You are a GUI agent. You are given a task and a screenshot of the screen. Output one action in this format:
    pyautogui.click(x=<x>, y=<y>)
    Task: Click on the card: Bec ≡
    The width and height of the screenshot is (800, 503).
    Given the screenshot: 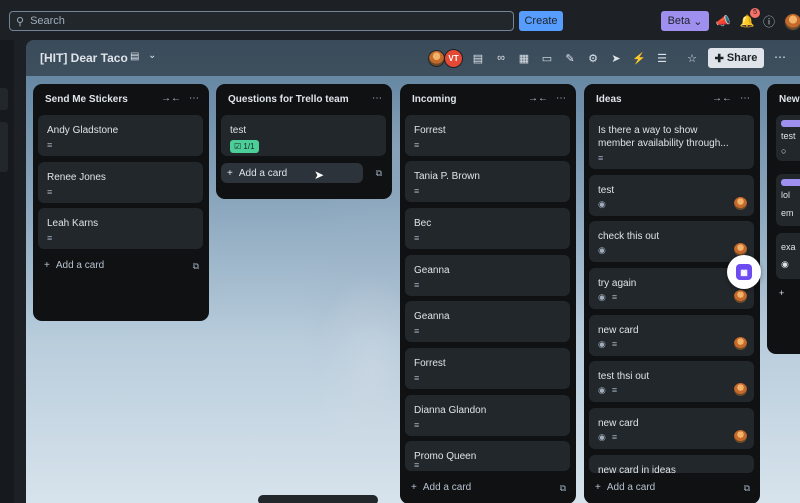 What is the action you would take?
    pyautogui.click(x=487, y=228)
    